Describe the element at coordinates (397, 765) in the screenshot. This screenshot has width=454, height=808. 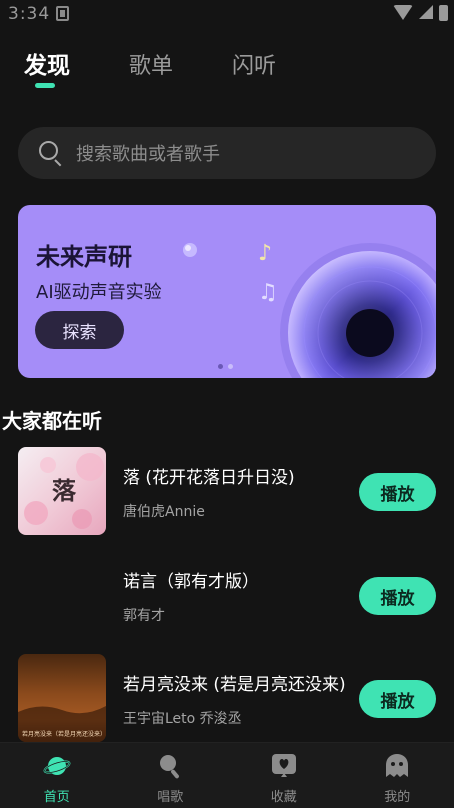
I see `ghost-icon` at that location.